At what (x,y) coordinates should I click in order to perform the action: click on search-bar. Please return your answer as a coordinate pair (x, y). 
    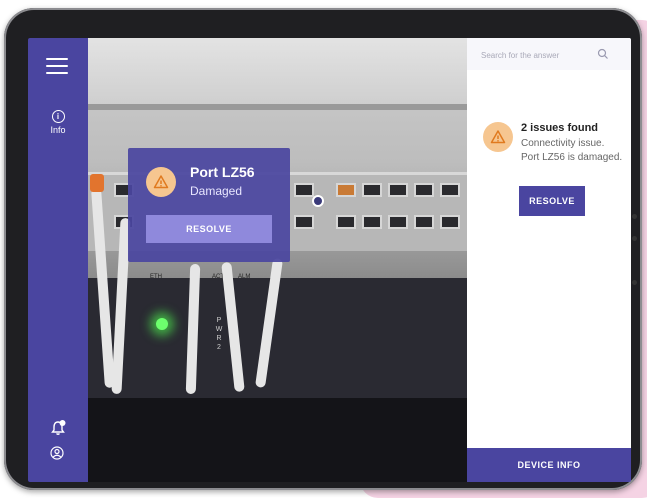
    Looking at the image, I should click on (549, 54).